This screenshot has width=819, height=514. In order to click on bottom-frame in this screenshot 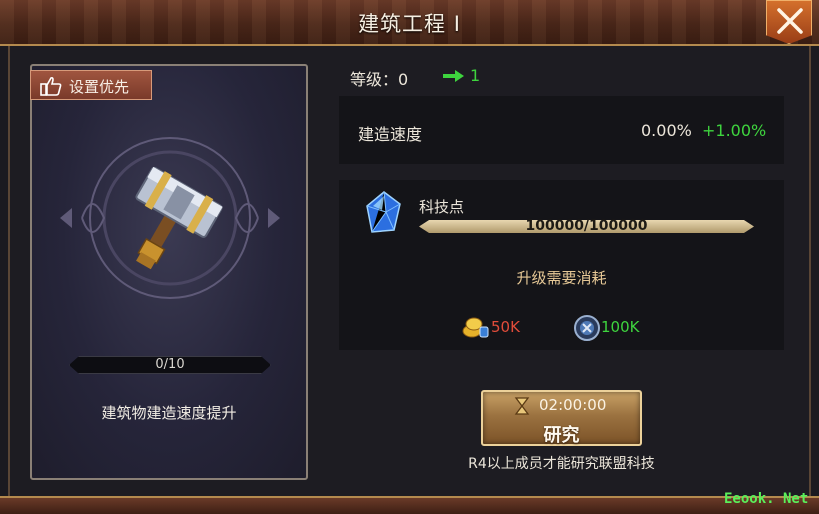, I will do `click(409, 505)`.